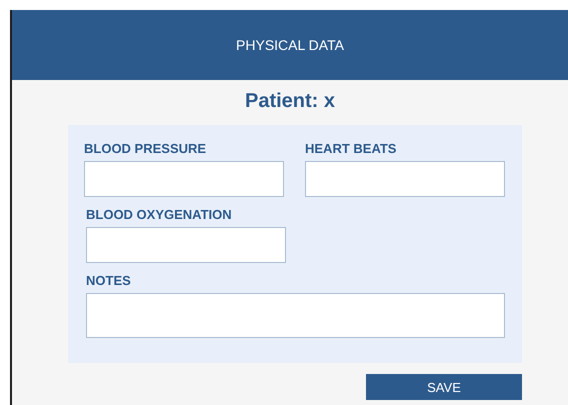  I want to click on field-label: BLOOD PRESSURE, so click(146, 148).